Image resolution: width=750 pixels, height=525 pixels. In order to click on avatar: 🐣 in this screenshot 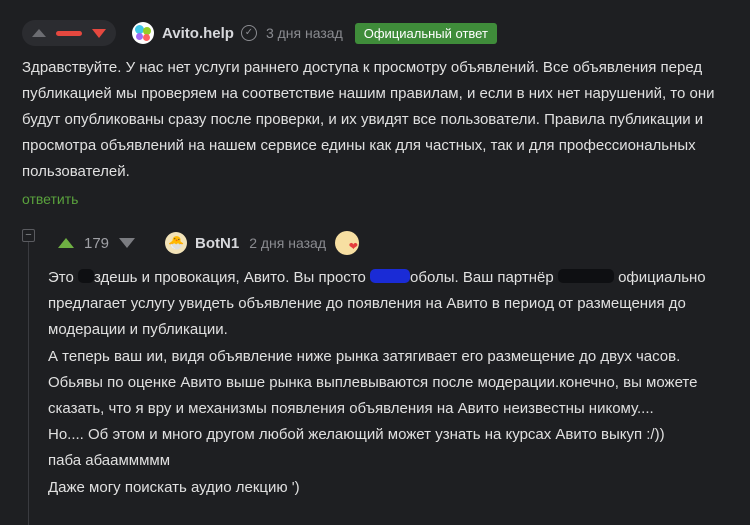, I will do `click(176, 243)`.